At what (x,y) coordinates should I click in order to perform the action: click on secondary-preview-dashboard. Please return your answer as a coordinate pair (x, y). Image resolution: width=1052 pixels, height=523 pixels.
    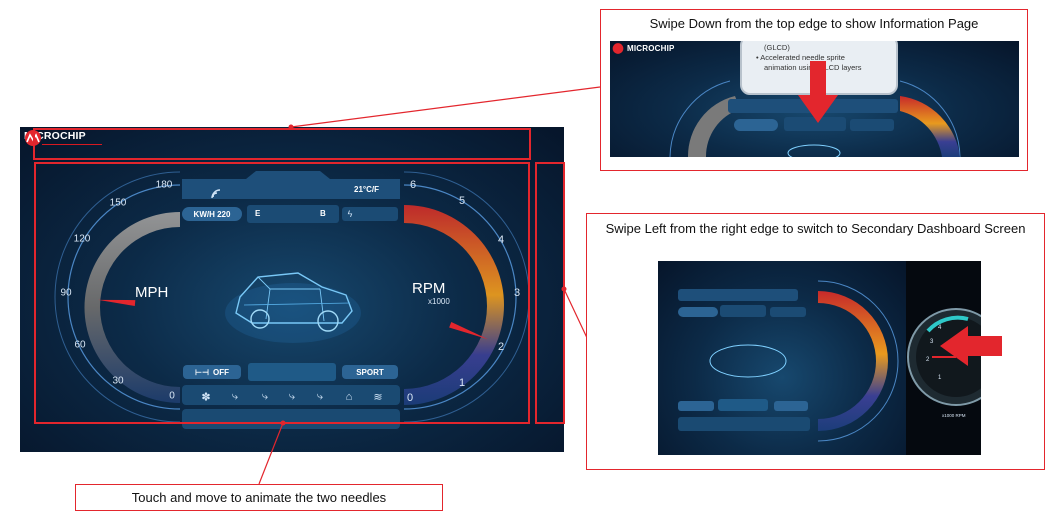
    Looking at the image, I should click on (782, 358).